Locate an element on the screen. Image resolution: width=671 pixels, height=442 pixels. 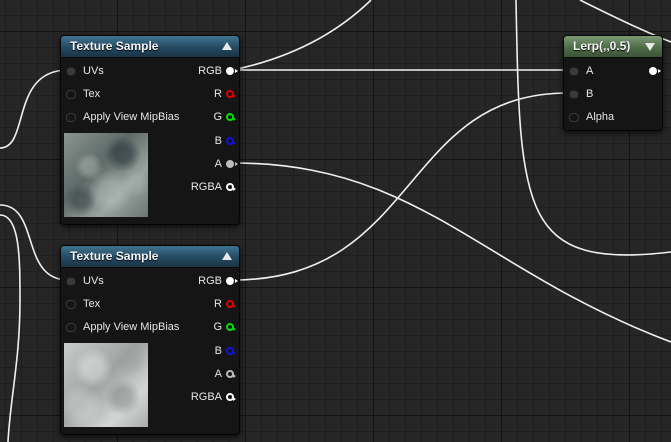
wire-left-to-ts1-uvs is located at coordinates (34, 109).